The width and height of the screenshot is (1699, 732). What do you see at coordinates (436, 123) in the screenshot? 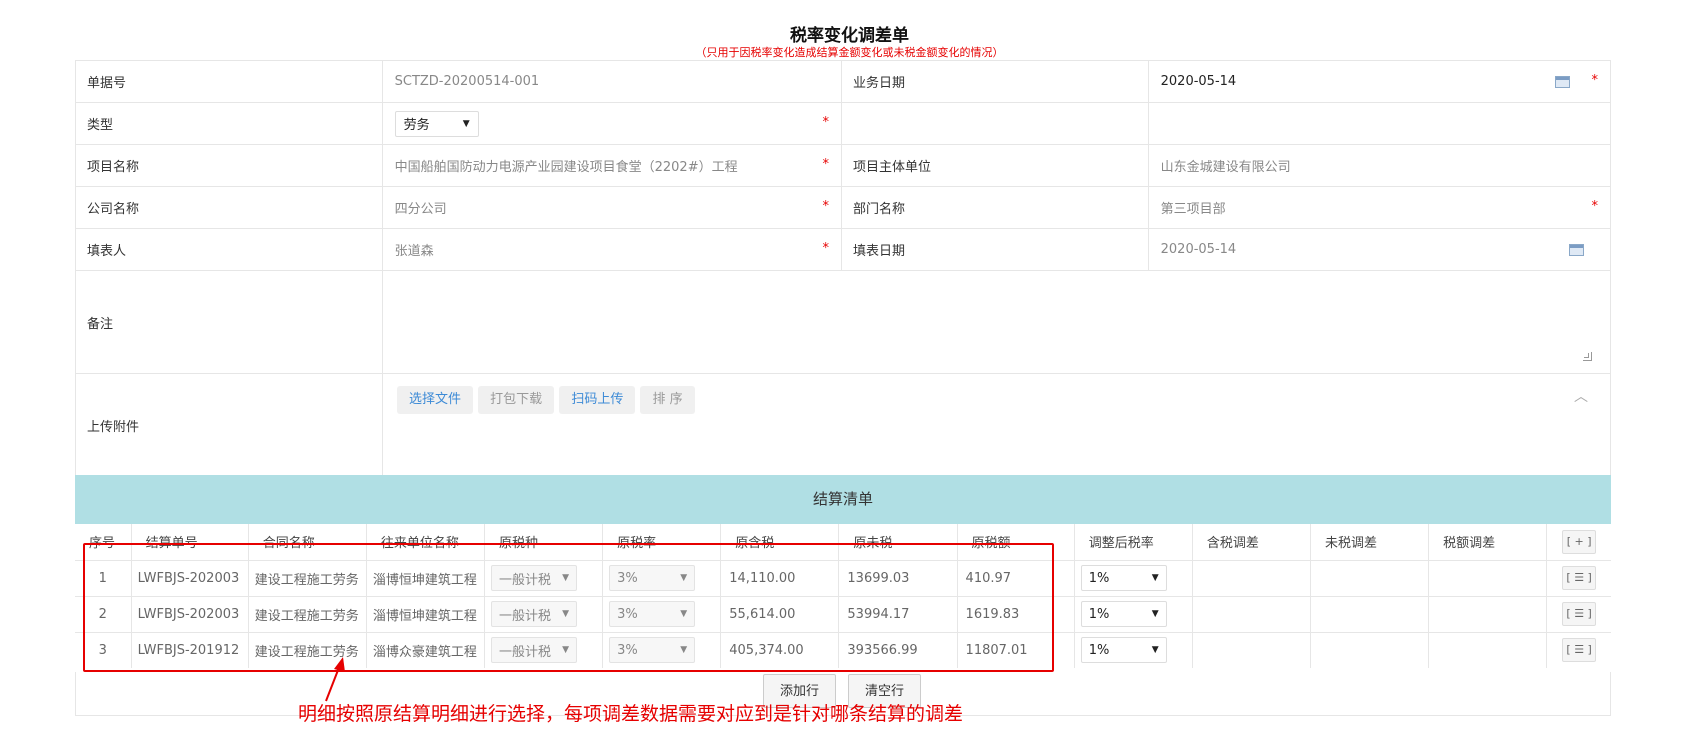
I see `type-select: 劳务 ▼` at bounding box center [436, 123].